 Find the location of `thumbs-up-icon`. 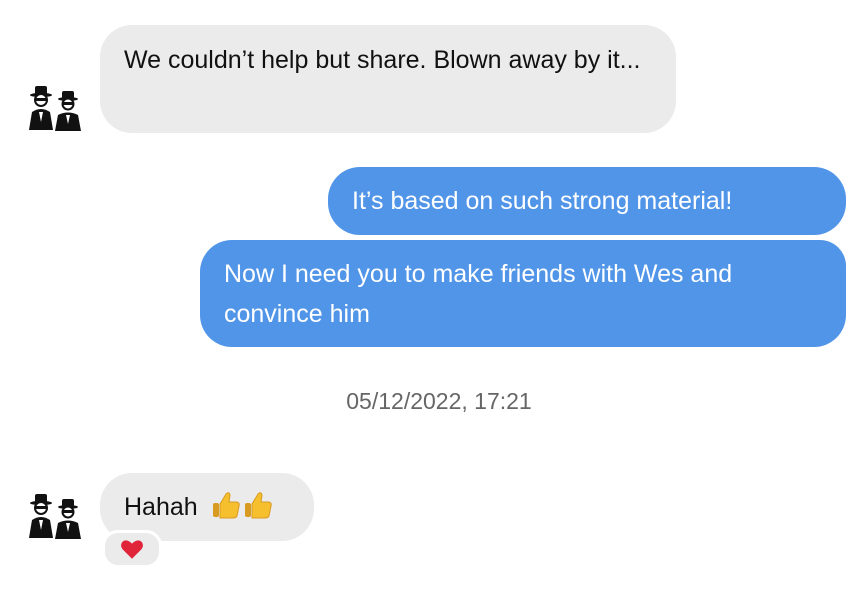

thumbs-up-icon is located at coordinates (242, 505).